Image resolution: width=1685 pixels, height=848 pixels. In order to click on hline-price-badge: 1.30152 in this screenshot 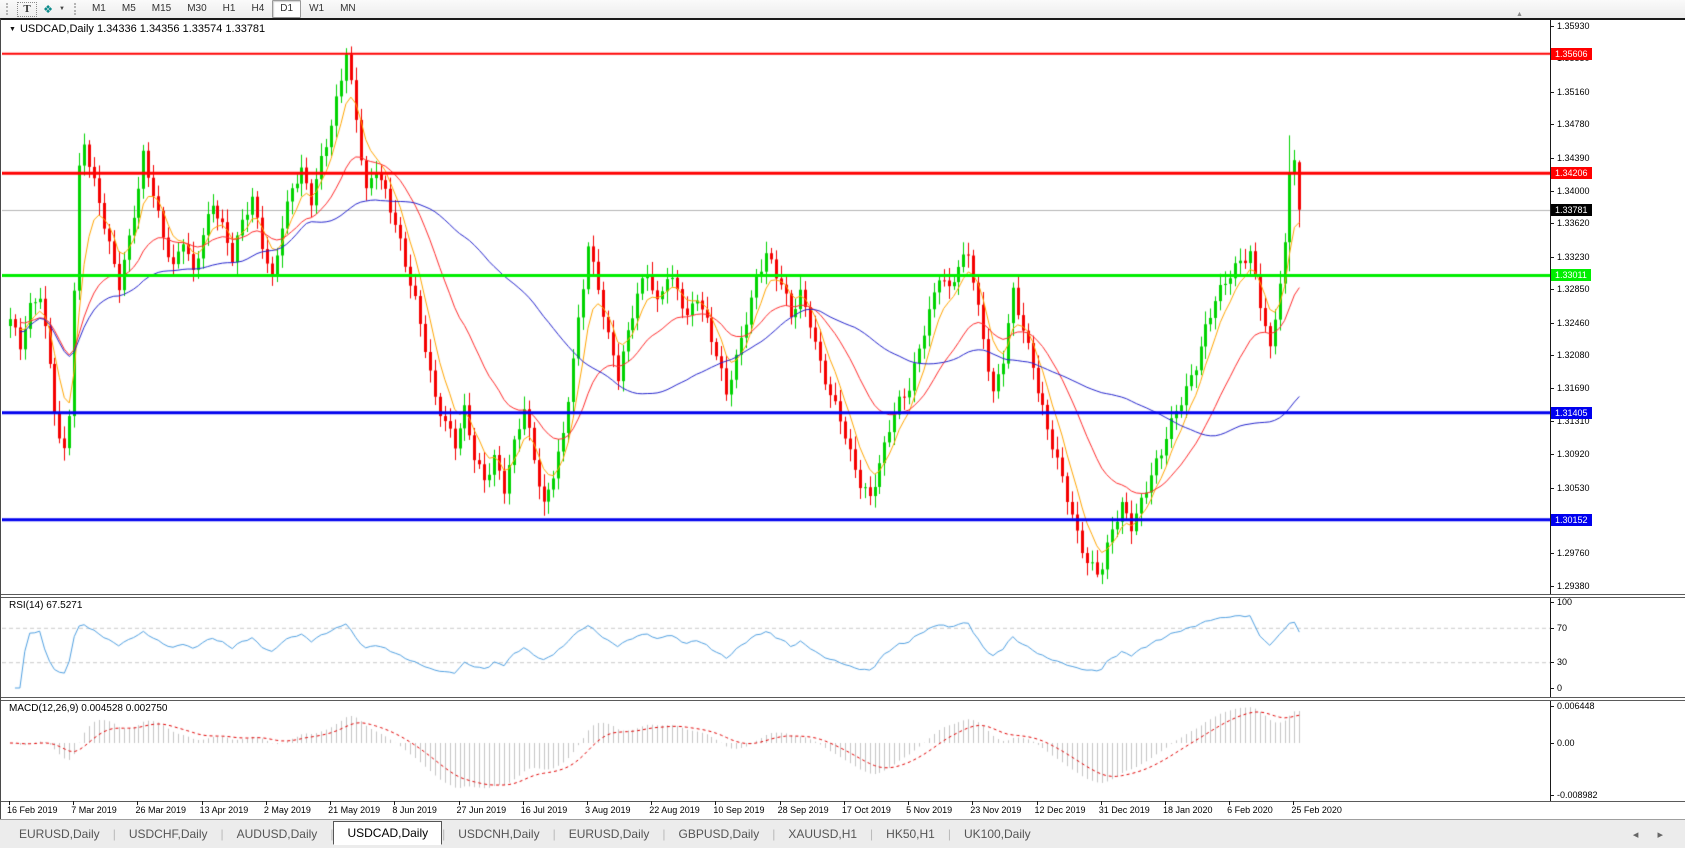, I will do `click(1571, 519)`.